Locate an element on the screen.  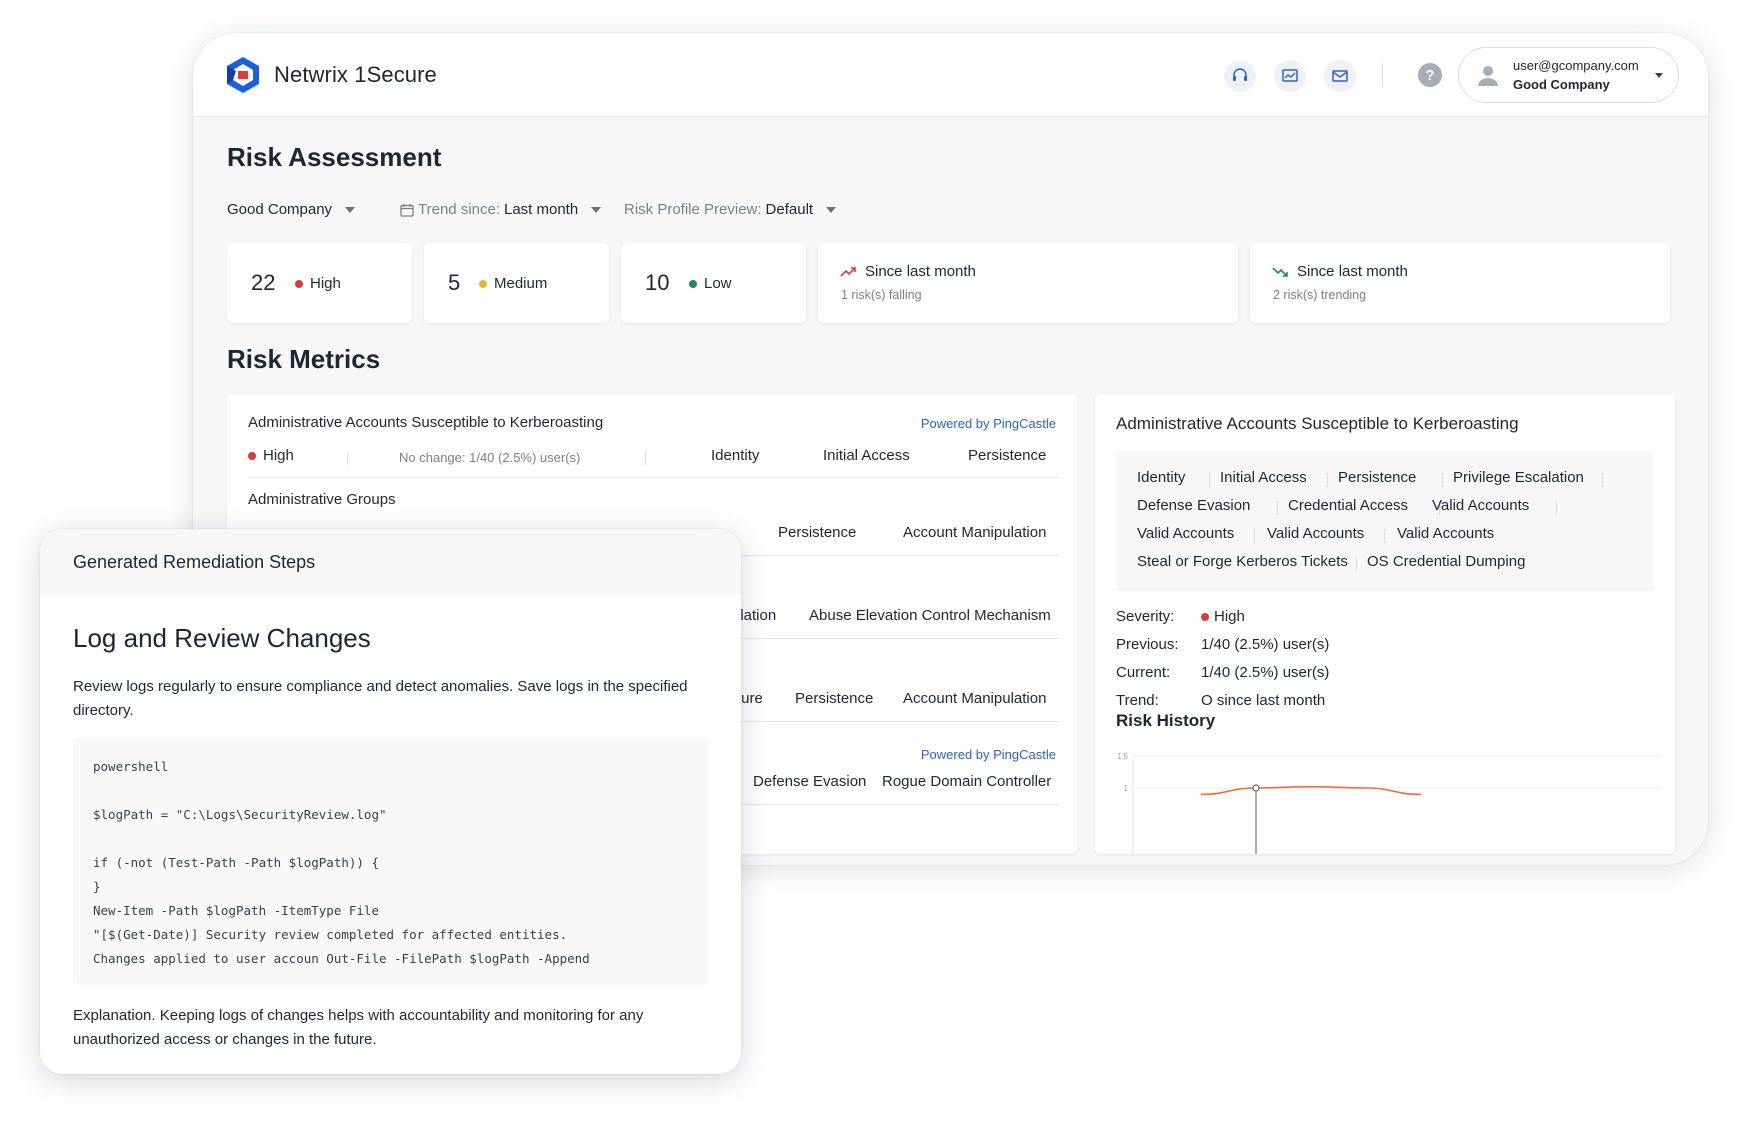
trend-key: Trend: is located at coordinates (1137, 700).